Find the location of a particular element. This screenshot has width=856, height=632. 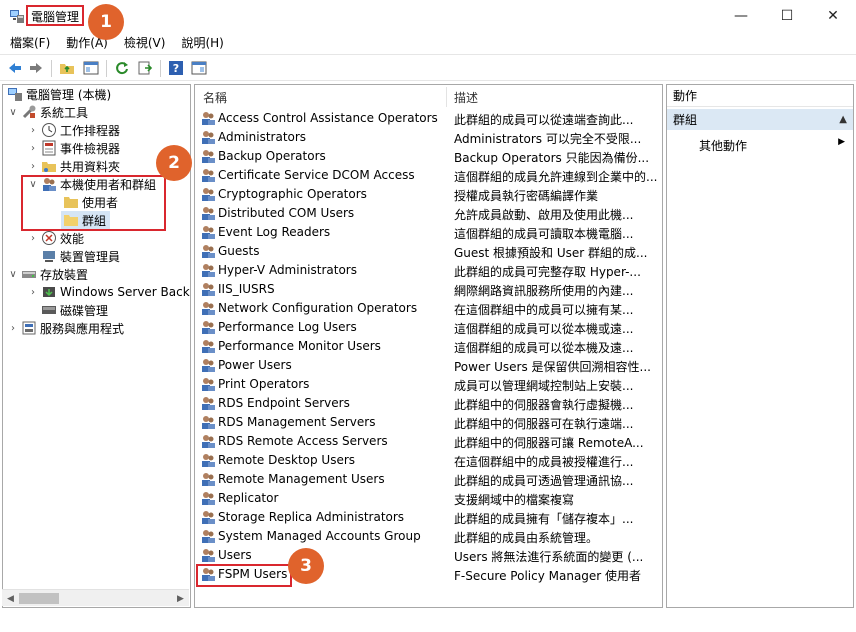

callout-badge-2: 2 is located at coordinates (174, 163).